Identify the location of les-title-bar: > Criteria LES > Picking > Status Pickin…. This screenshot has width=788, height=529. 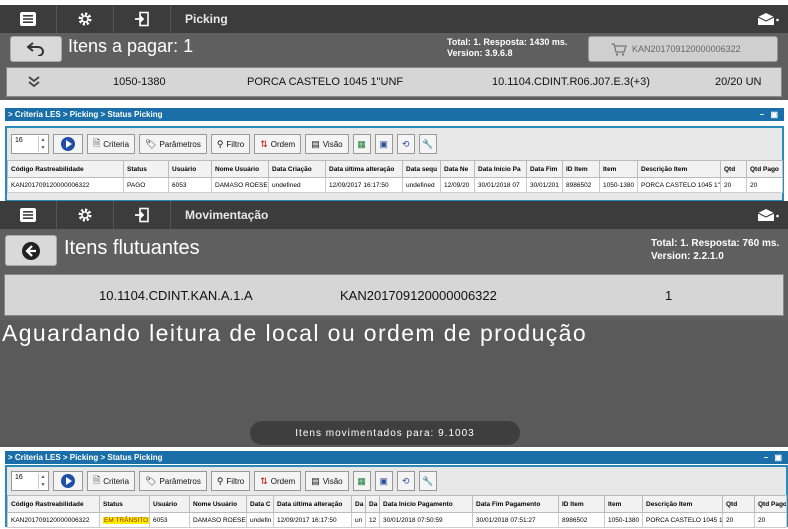
(396, 457).